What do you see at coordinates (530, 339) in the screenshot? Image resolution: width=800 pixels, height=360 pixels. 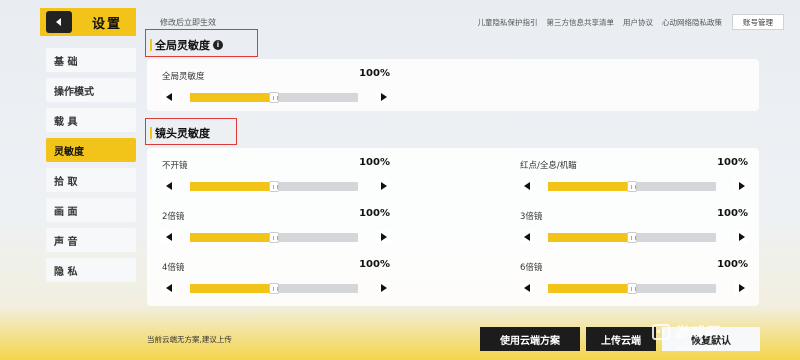 I see `use-cloud-plan-button: 使用云端方案` at bounding box center [530, 339].